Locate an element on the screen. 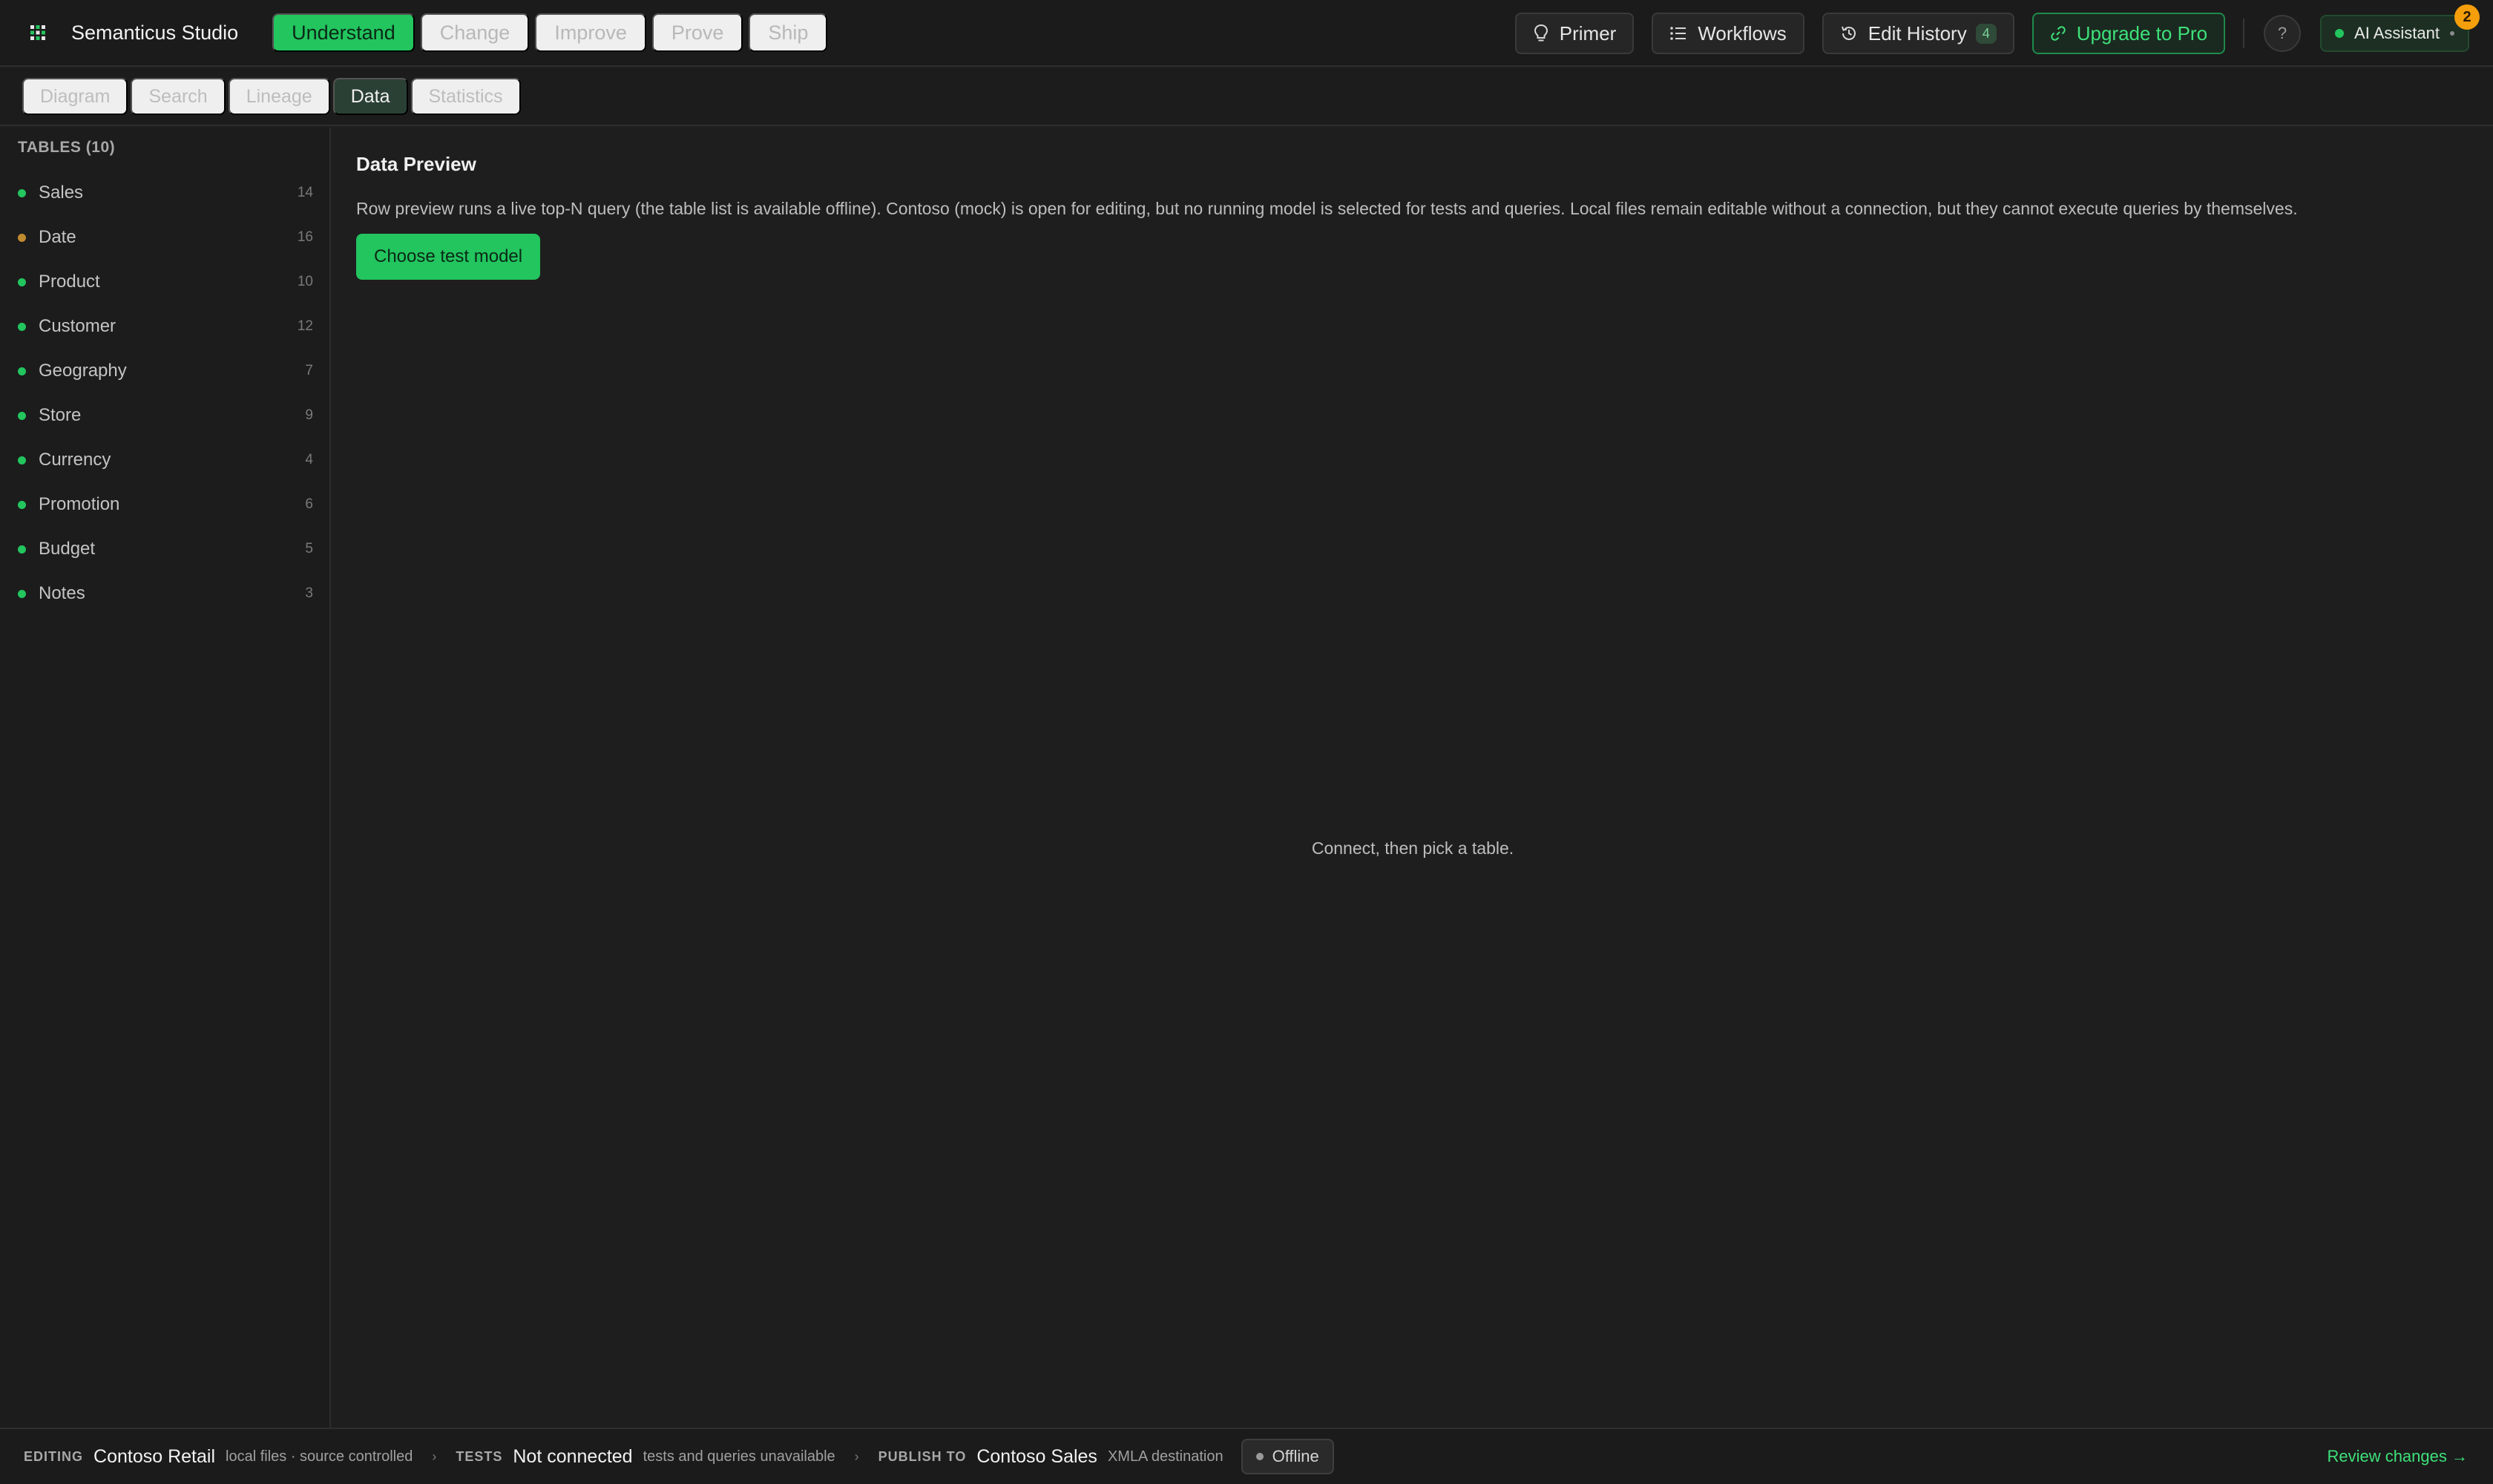 The image size is (2493, 1484). table-item-notes: Notes 3 is located at coordinates (164, 593).